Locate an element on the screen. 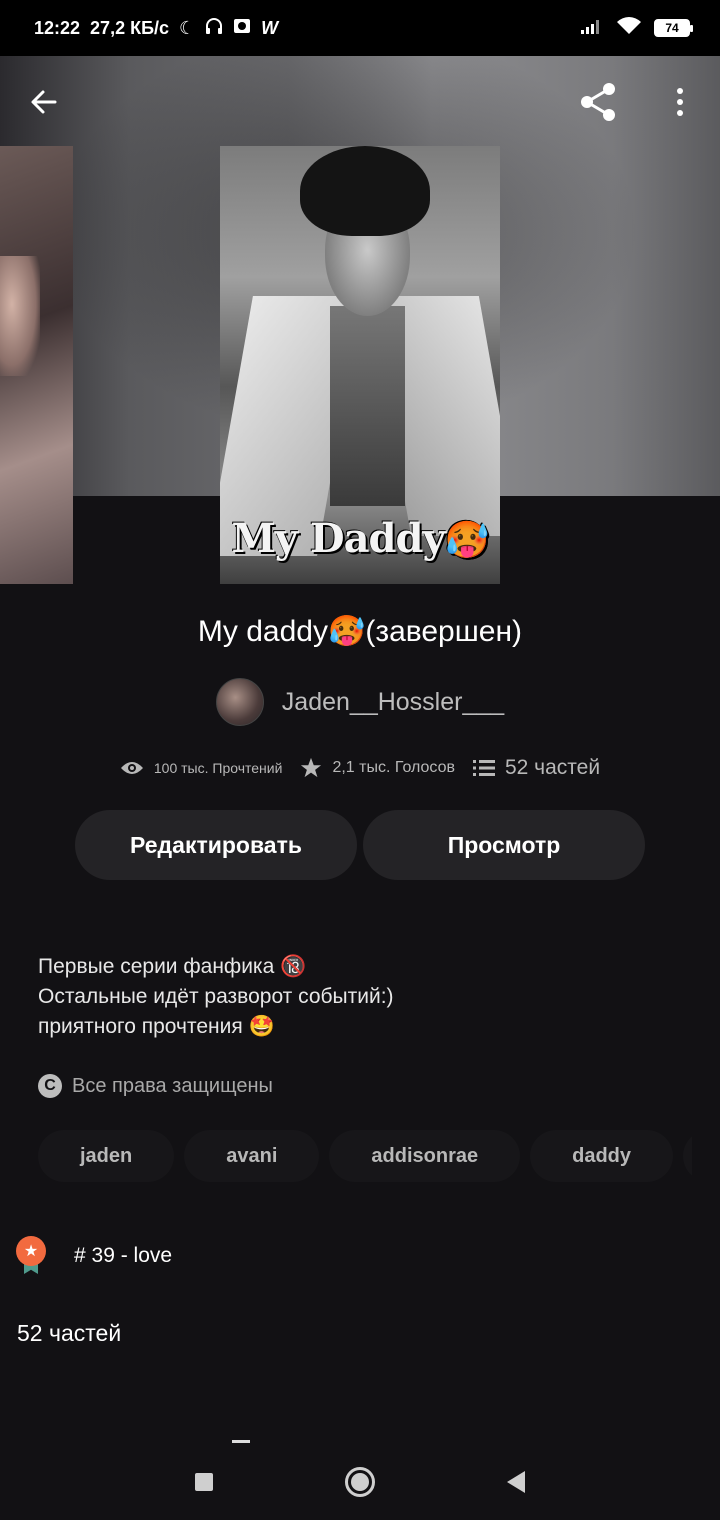 Image resolution: width=720 pixels, height=1520 pixels. wifi-icon is located at coordinates (629, 28).